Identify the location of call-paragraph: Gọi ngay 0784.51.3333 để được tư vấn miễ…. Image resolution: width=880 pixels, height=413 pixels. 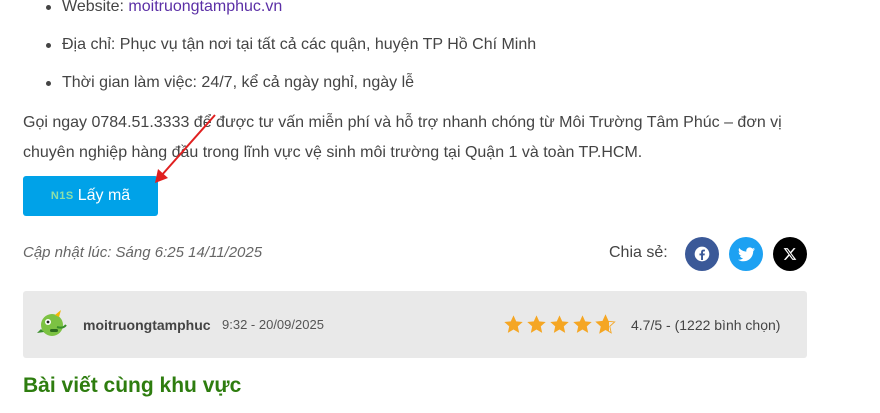
(402, 137).